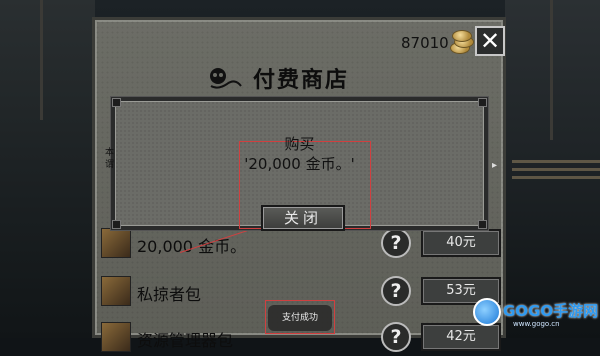 The image size is (600, 356). What do you see at coordinates (226, 78) in the screenshot?
I see `skull-icon` at bounding box center [226, 78].